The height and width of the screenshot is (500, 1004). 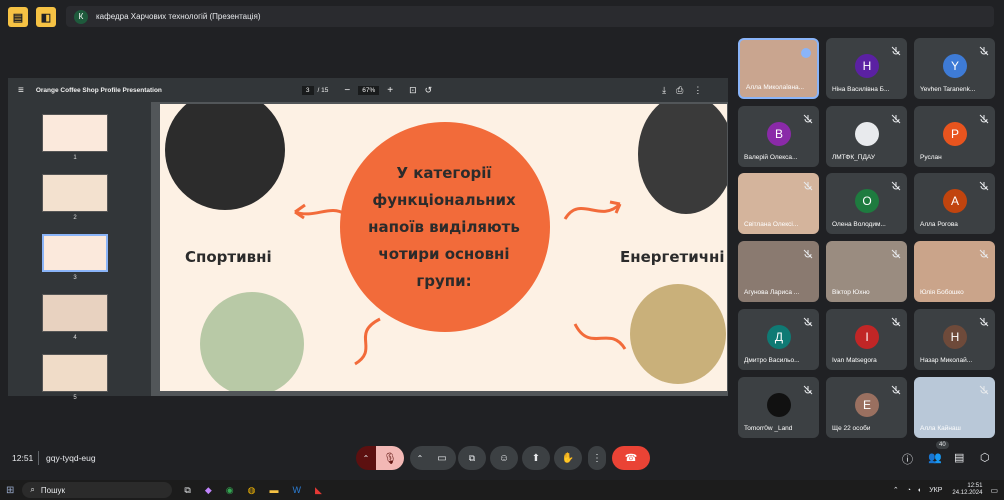 What do you see at coordinates (866, 271) in the screenshot?
I see `participant-tile: Віктор Юхно` at bounding box center [866, 271].